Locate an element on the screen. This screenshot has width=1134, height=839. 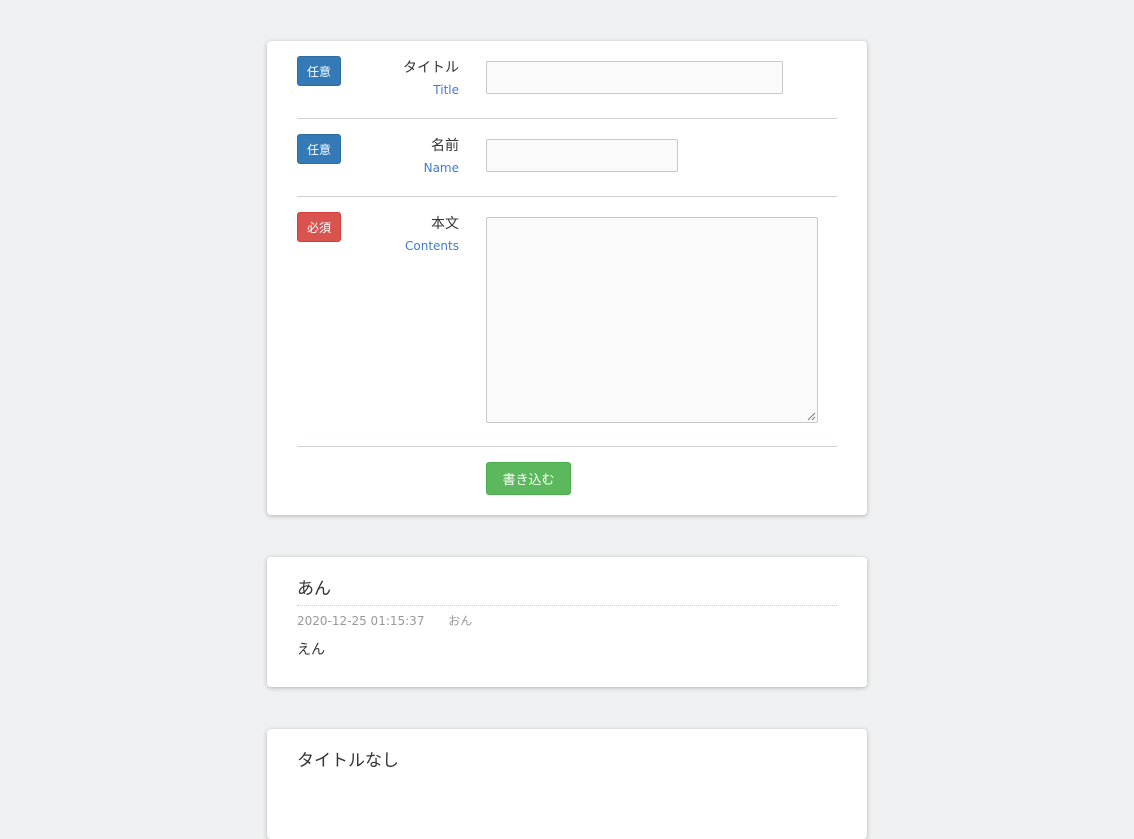
title-input is located at coordinates (634, 77).